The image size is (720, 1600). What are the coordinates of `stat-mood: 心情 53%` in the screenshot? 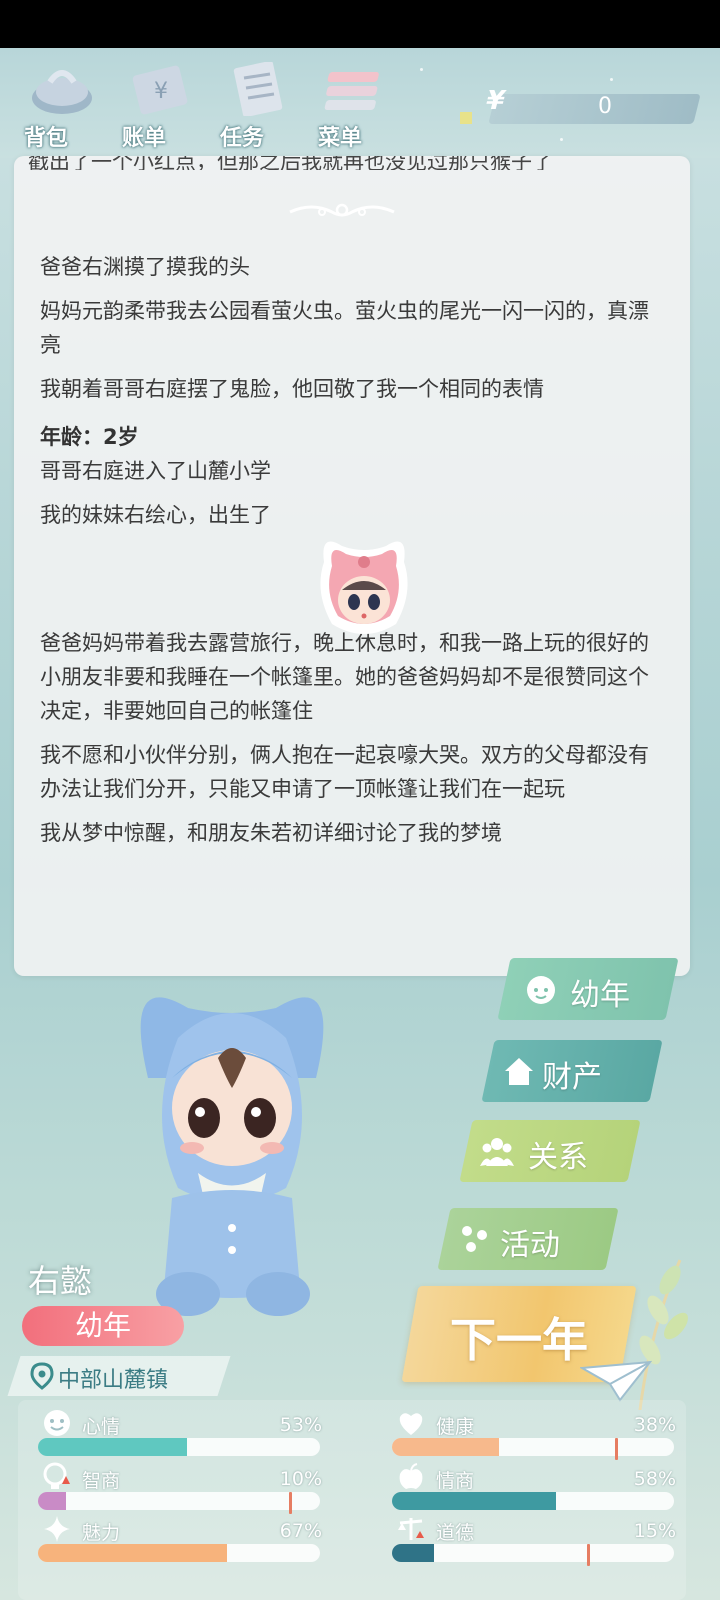 It's located at (181, 1434).